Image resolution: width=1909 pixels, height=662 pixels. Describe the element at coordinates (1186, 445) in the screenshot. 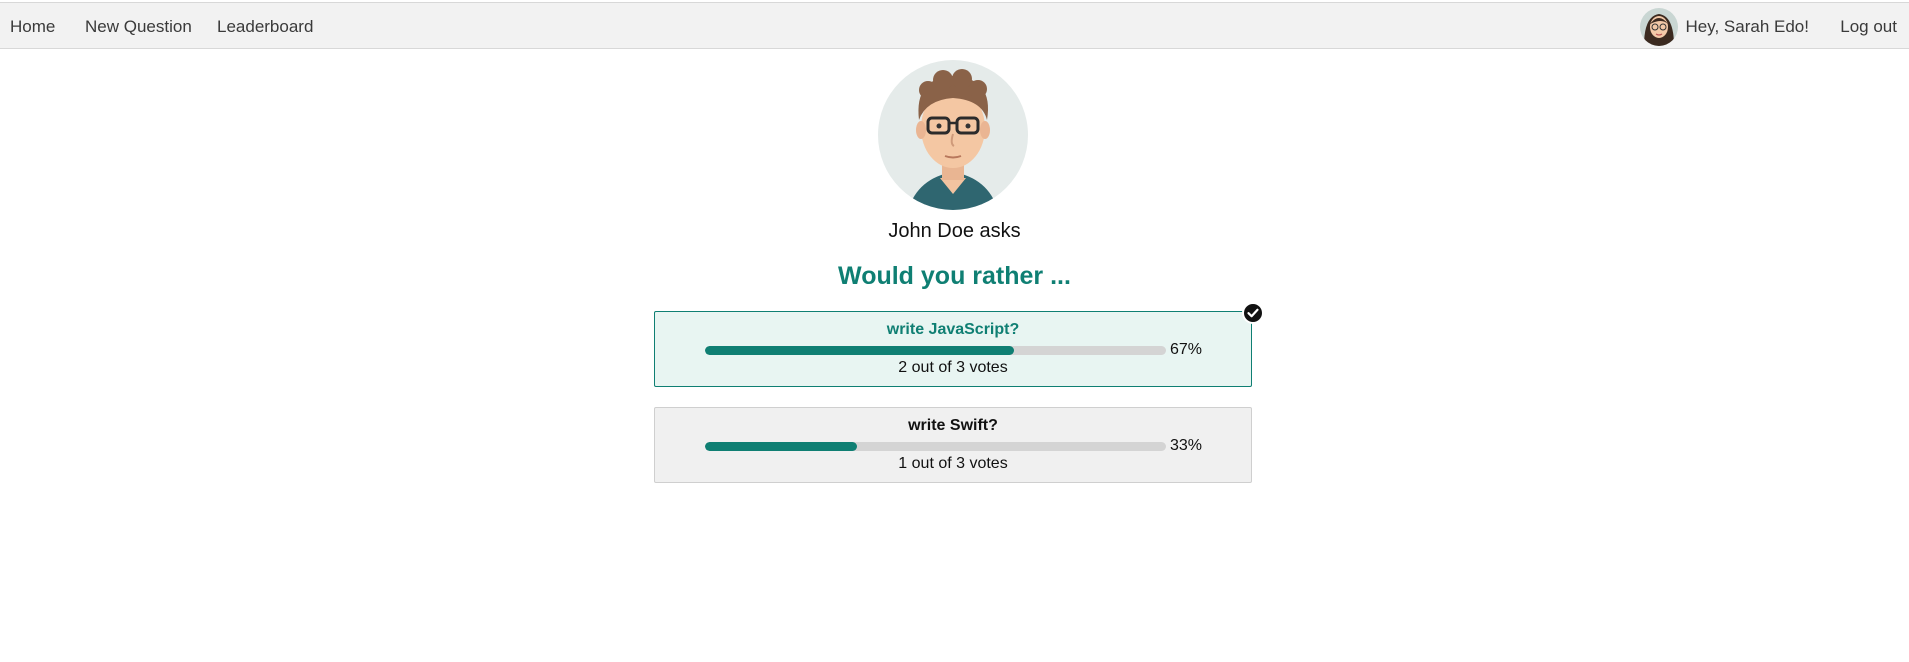

I see `vote-percent: 33%` at that location.